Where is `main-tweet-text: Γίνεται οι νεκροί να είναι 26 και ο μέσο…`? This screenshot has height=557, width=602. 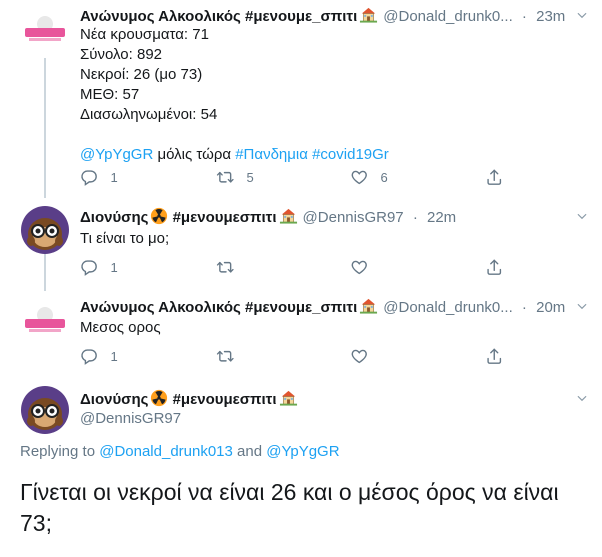
main-tweet-text: Γίνεται οι νεκροί να είναι 26 και ο μέσο… is located at coordinates (289, 507).